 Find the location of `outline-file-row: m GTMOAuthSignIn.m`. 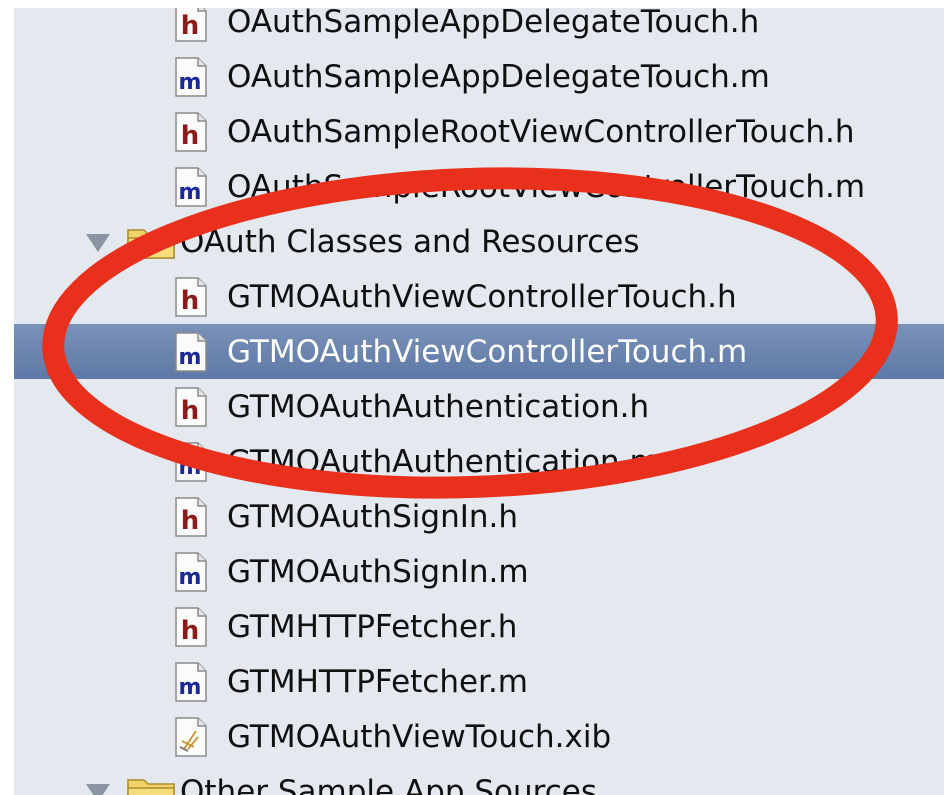

outline-file-row: m GTMOAuthSignIn.m is located at coordinates (479, 571).